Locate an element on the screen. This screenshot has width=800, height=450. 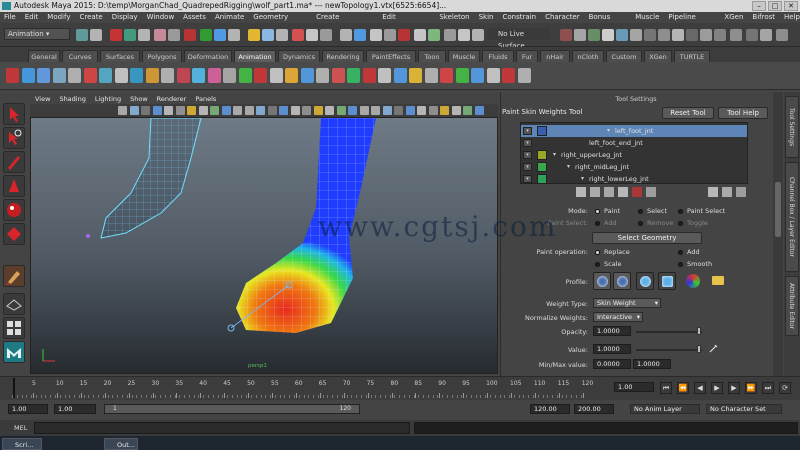
step-back-key-icon: ⏪ is located at coordinates (683, 388).